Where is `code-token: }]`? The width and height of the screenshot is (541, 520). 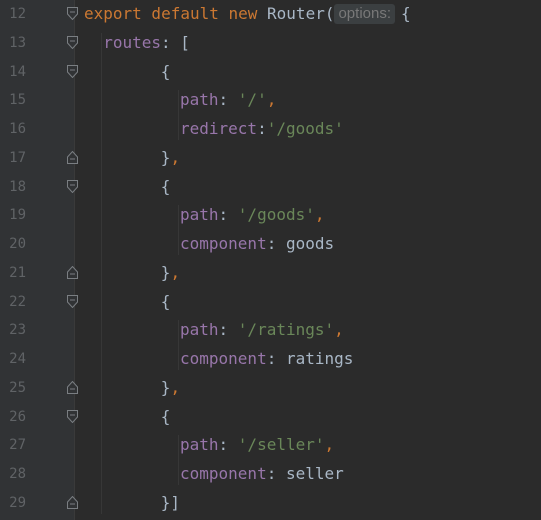
code-token: }] is located at coordinates (170, 502).